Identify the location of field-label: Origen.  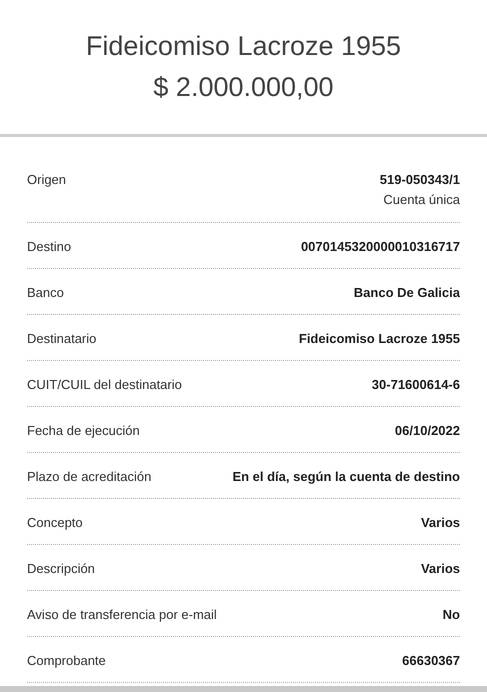
(46, 180).